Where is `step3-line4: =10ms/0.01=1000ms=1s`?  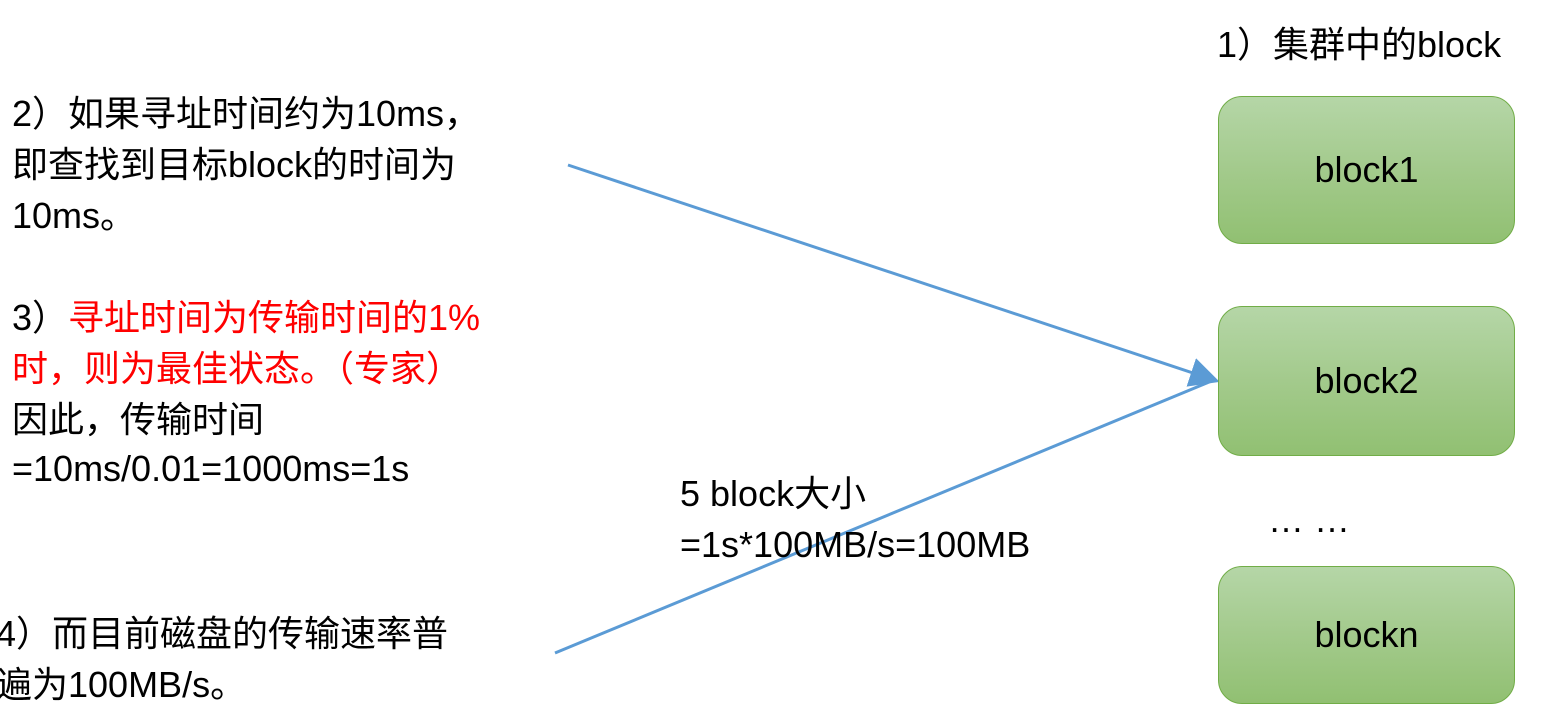 step3-line4: =10ms/0.01=1000ms=1s is located at coordinates (211, 468).